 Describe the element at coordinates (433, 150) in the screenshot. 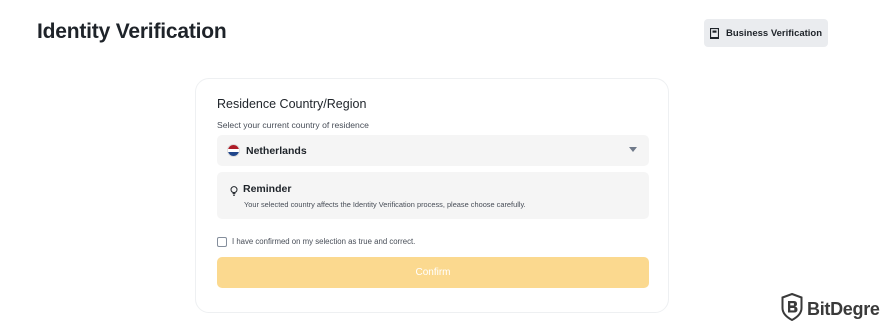

I see `country-select: Netherlands` at that location.